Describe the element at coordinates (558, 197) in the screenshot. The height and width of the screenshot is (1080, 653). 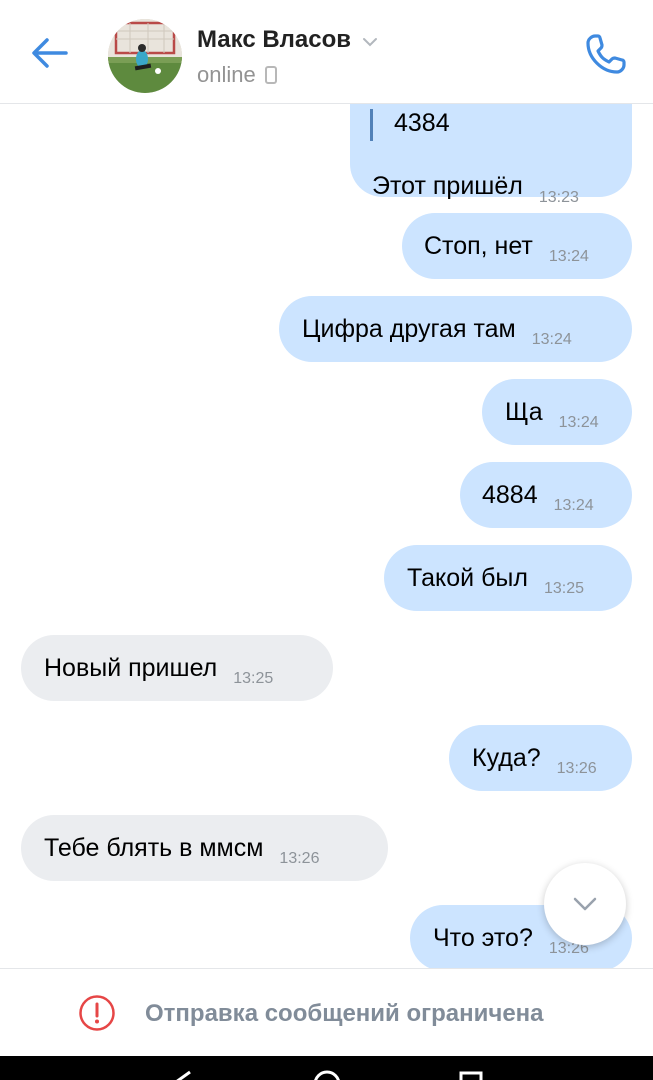
I see `message-time: 13:23` at that location.